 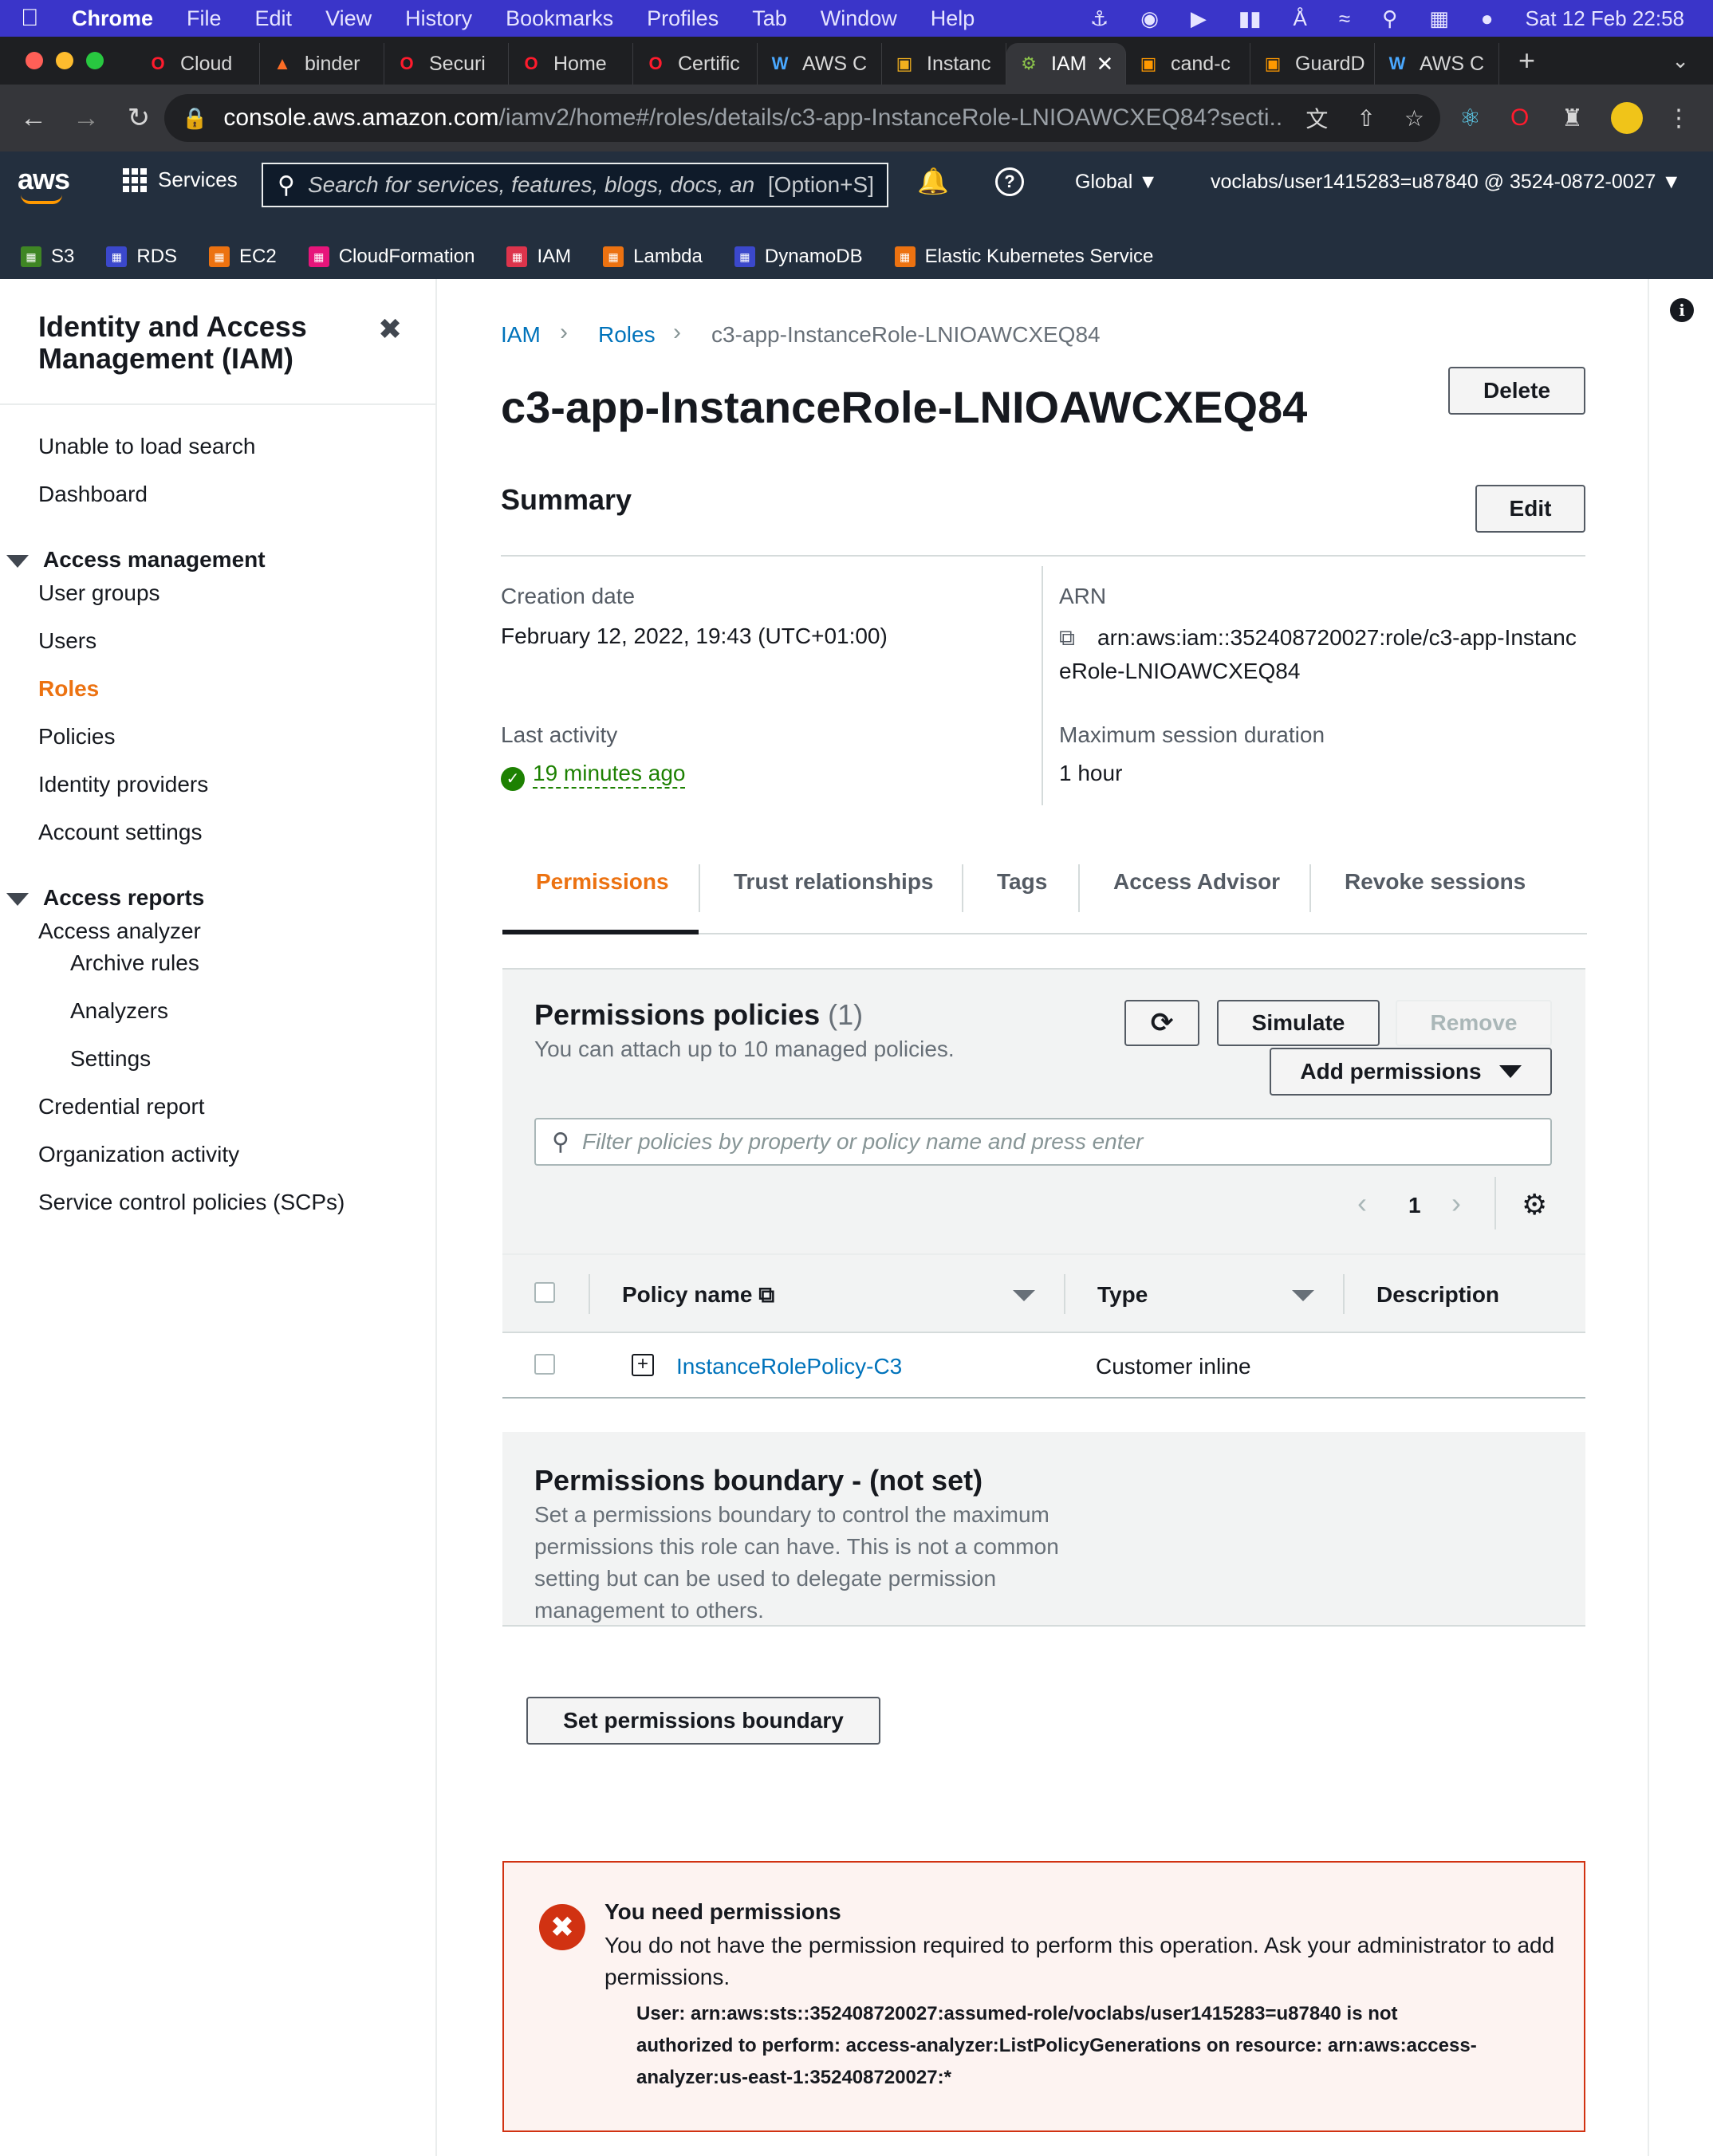 I want to click on sidebar-item-identity-providers: Identity providers, so click(x=123, y=784).